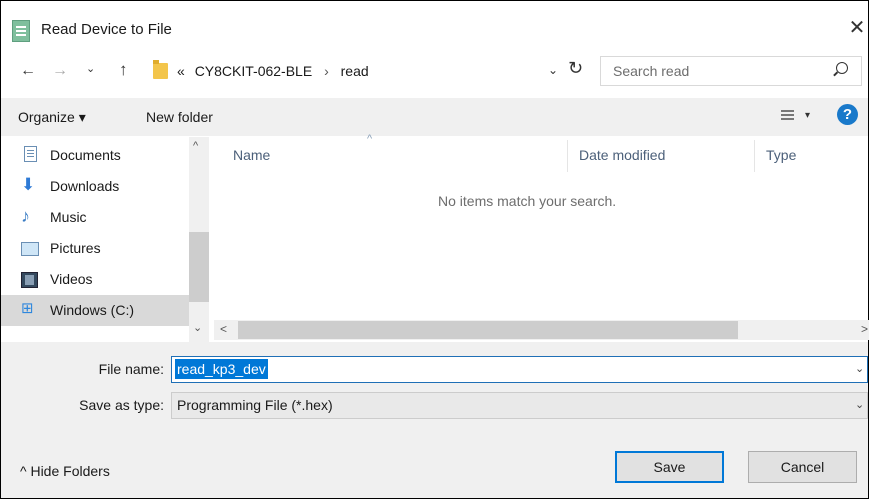 Image resolution: width=869 pixels, height=499 pixels. Describe the element at coordinates (787, 116) in the screenshot. I see `view-options-icon` at that location.